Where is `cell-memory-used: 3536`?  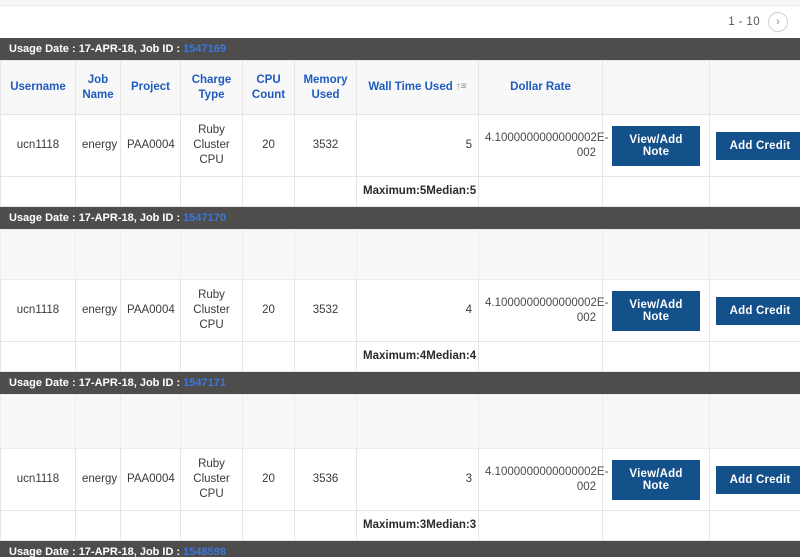
cell-memory-used: 3536 is located at coordinates (325, 479).